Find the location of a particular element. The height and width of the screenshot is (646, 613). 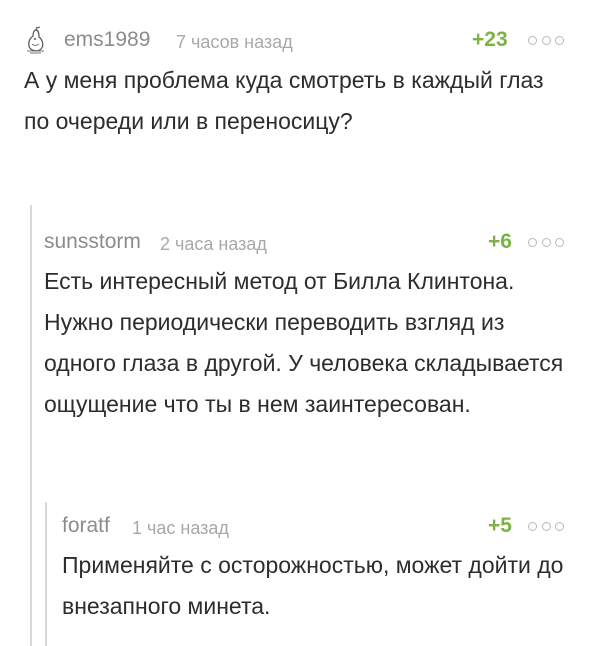

comment-rating: +23 is located at coordinates (490, 39).